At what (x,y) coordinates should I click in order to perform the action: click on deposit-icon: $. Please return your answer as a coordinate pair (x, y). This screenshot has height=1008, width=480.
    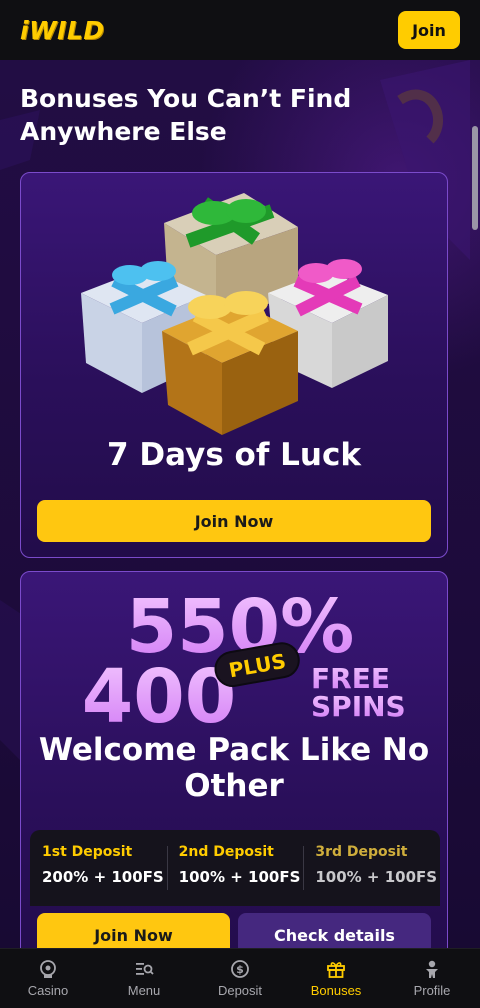
    Looking at the image, I should click on (240, 969).